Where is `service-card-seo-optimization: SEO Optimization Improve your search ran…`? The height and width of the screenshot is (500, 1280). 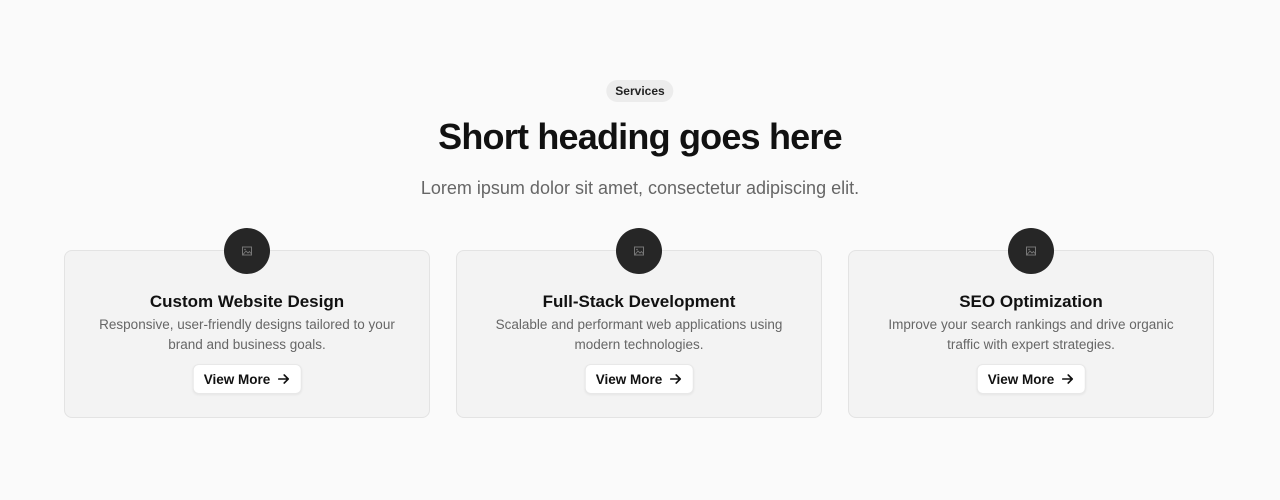
service-card-seo-optimization: SEO Optimization Improve your search ran… is located at coordinates (1031, 323).